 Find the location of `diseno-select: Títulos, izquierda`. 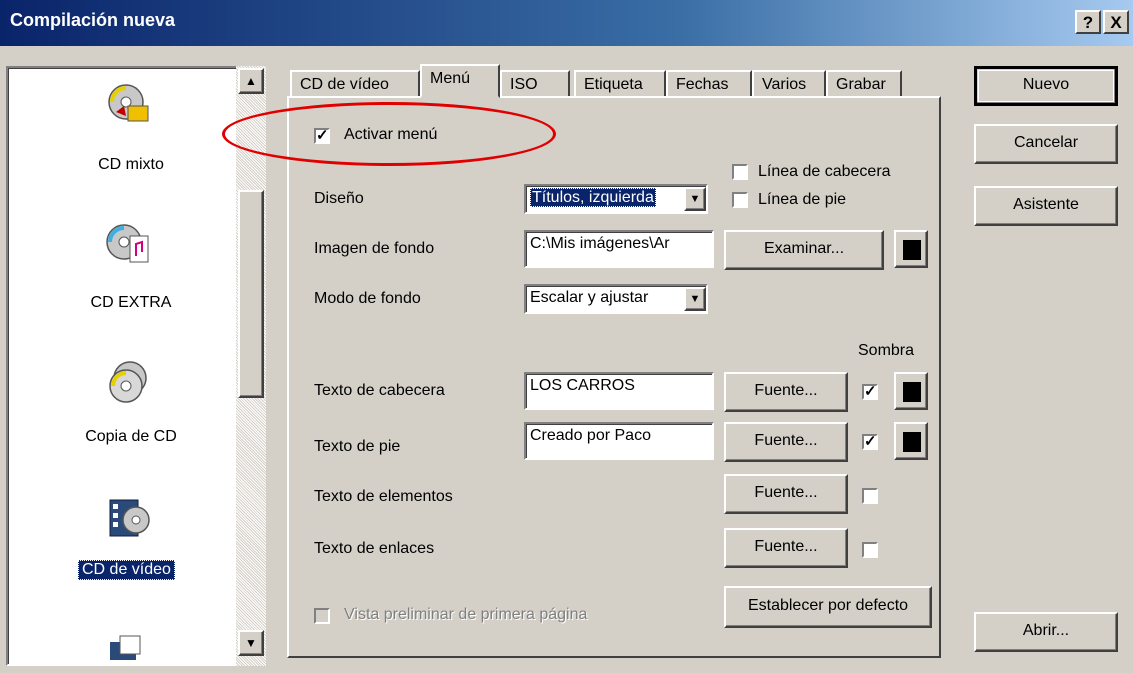

diseno-select: Títulos, izquierda is located at coordinates (616, 199).